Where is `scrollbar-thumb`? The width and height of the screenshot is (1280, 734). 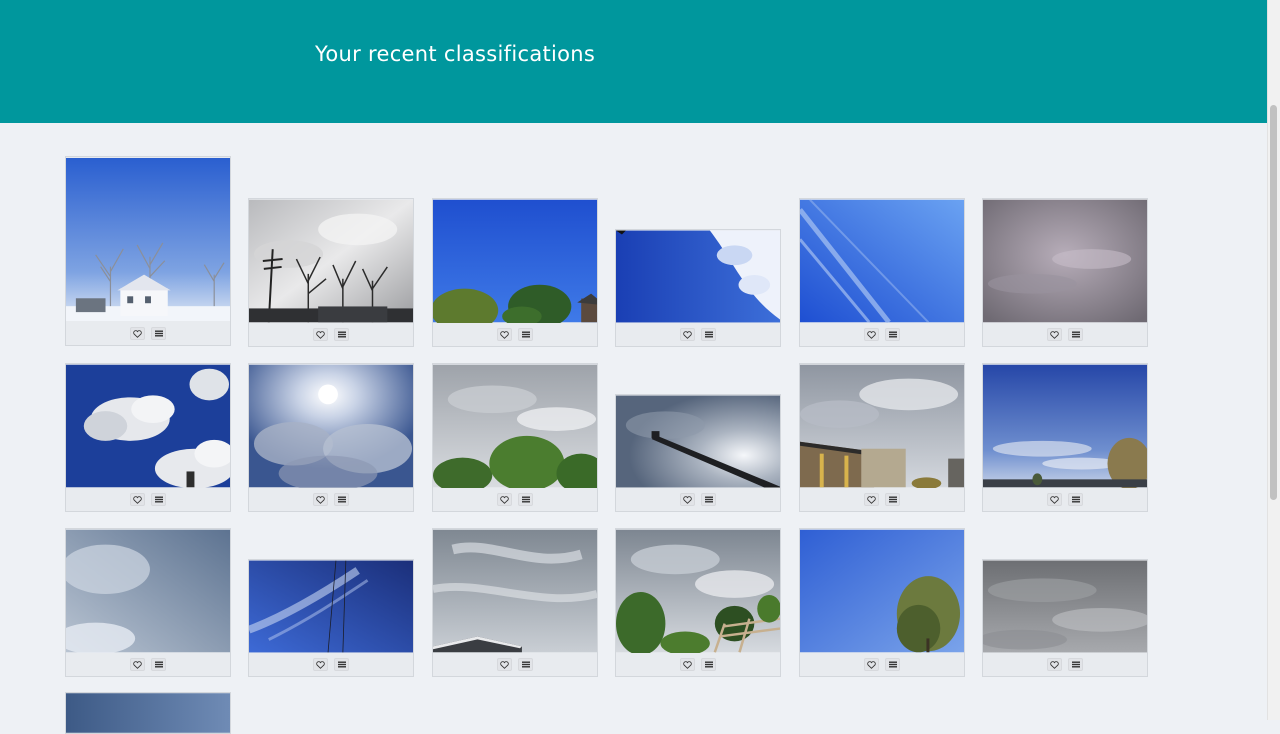
scrollbar-thumb is located at coordinates (1273, 302).